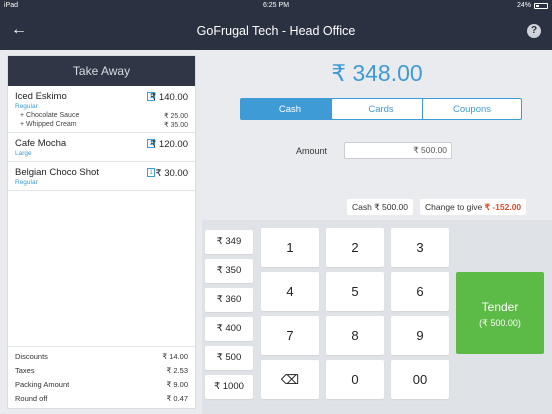 This screenshot has height=414, width=552. I want to click on status-bar: iPad 6:25 PM 24%, so click(276, 6).